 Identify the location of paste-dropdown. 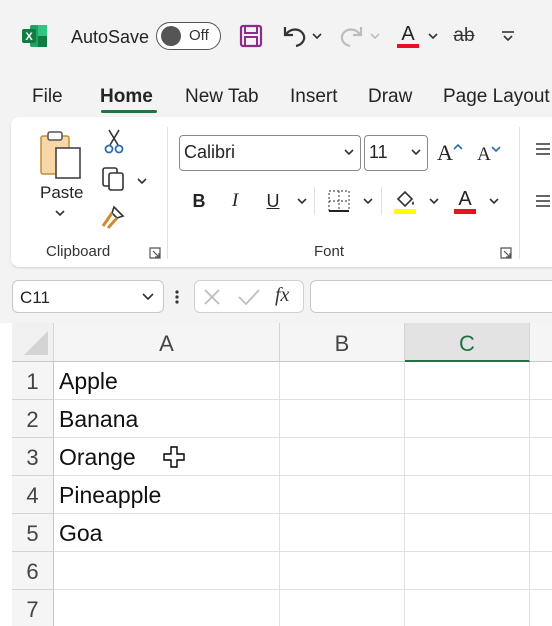
(60, 213).